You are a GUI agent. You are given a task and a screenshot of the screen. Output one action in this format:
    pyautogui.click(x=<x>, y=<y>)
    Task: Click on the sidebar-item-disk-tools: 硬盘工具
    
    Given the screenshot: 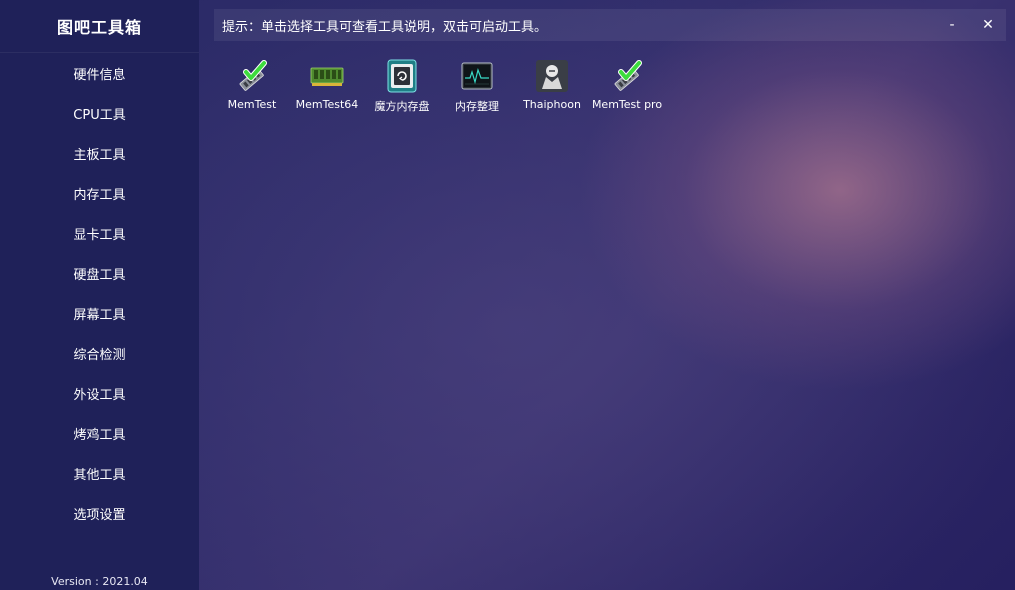 What is the action you would take?
    pyautogui.click(x=99, y=273)
    